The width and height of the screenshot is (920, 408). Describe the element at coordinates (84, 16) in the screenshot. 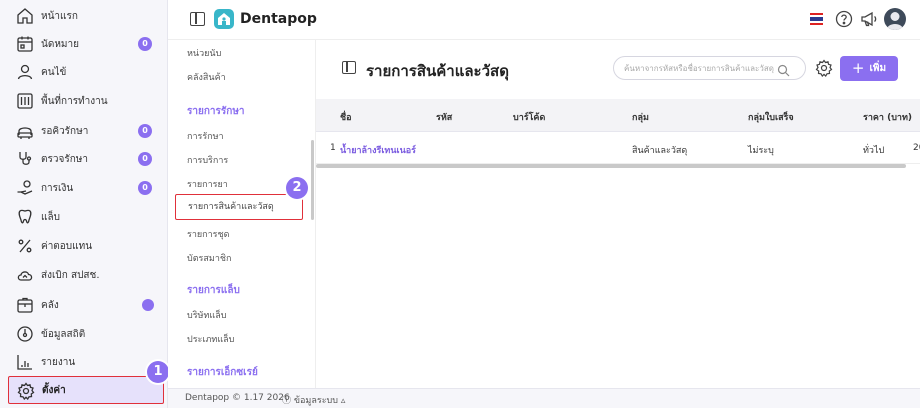

I see `sidebar-item-home: หน้าแรก` at that location.